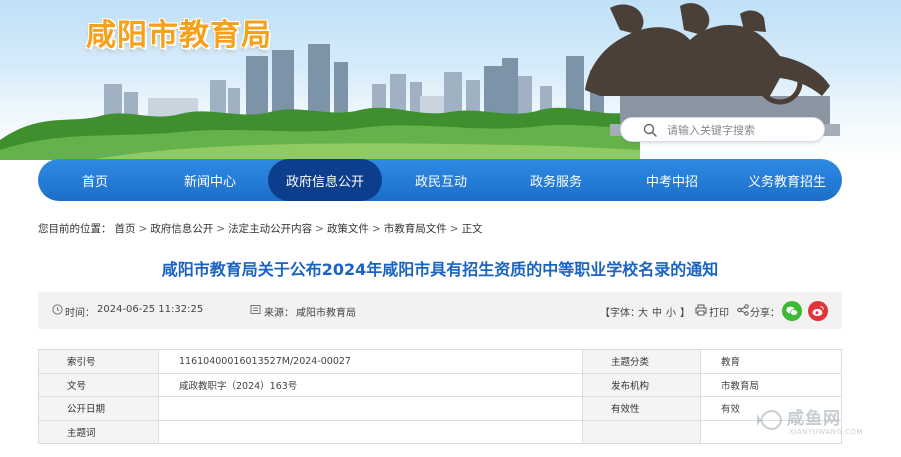 The height and width of the screenshot is (457, 901). Describe the element at coordinates (472, 229) in the screenshot. I see `breadcrumb-current: 正文` at that location.